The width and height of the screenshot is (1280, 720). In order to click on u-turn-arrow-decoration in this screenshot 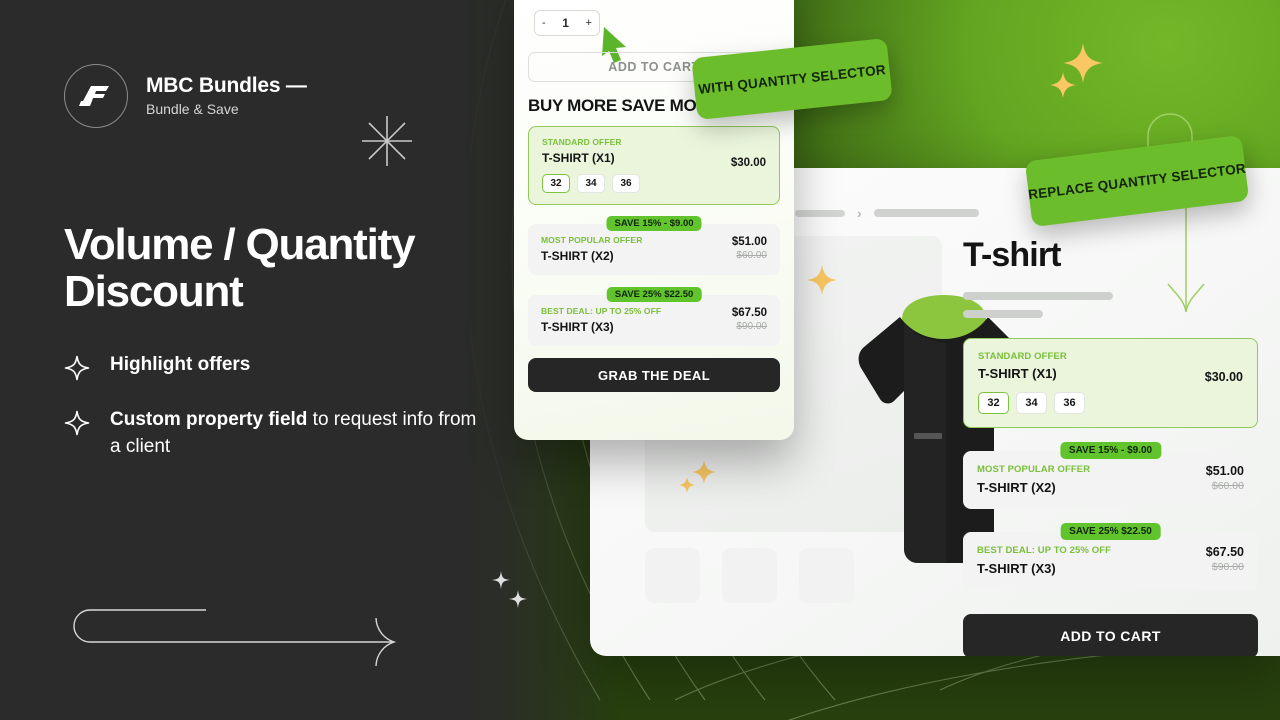, I will do `click(235, 638)`.